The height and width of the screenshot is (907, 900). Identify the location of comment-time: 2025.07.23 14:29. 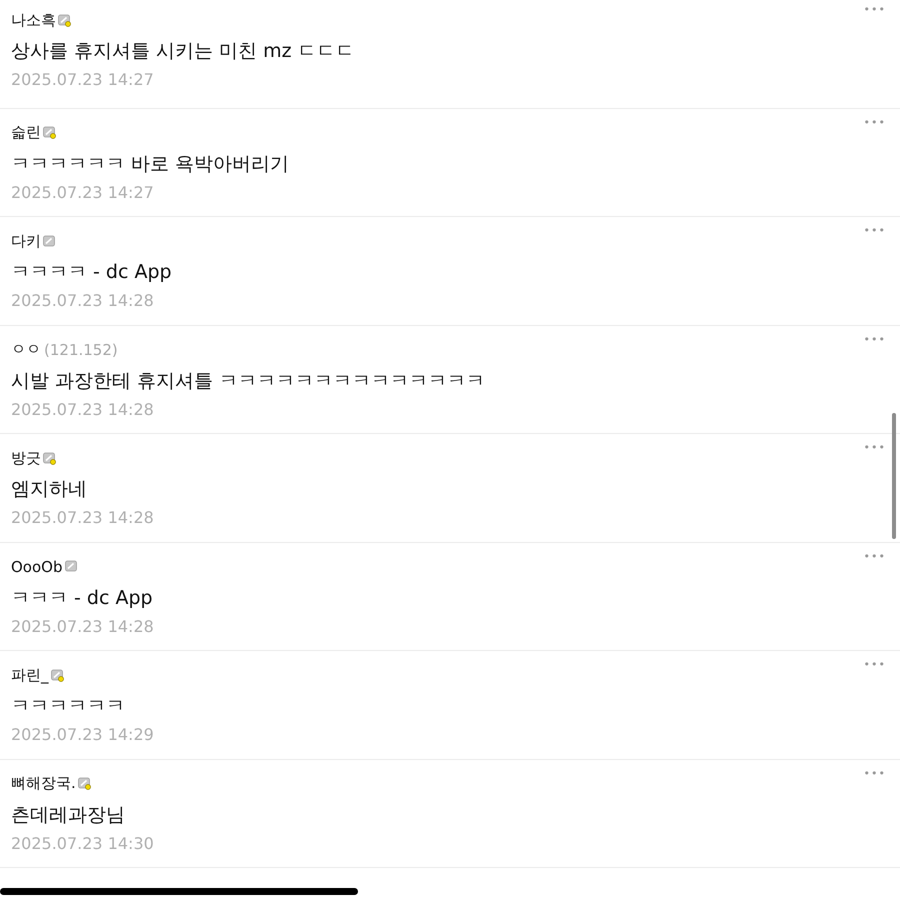
(83, 735).